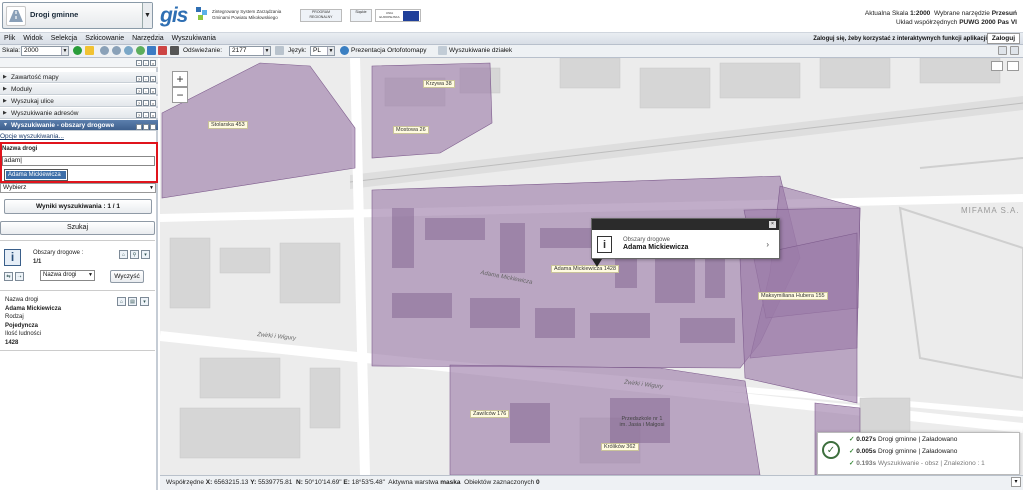 The image size is (1023, 490). I want to click on road-label: Maksymiliana Hubera 155, so click(793, 296).